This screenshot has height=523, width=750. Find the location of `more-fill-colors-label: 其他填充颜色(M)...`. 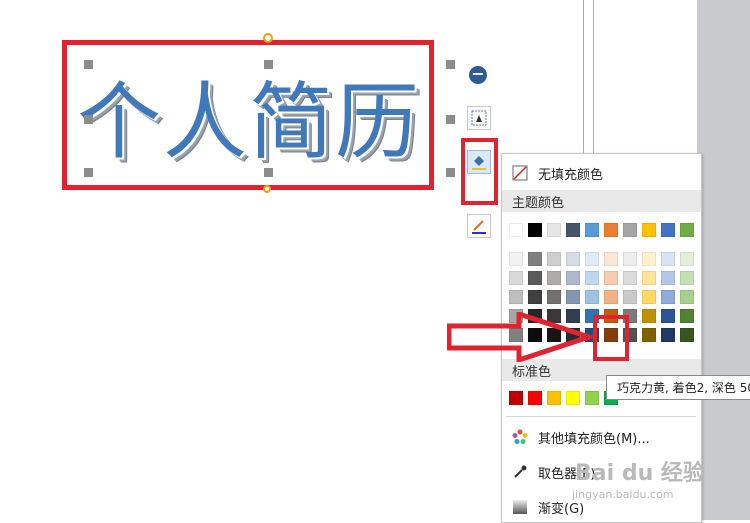

more-fill-colors-label: 其他填充颜色(M)... is located at coordinates (594, 439).